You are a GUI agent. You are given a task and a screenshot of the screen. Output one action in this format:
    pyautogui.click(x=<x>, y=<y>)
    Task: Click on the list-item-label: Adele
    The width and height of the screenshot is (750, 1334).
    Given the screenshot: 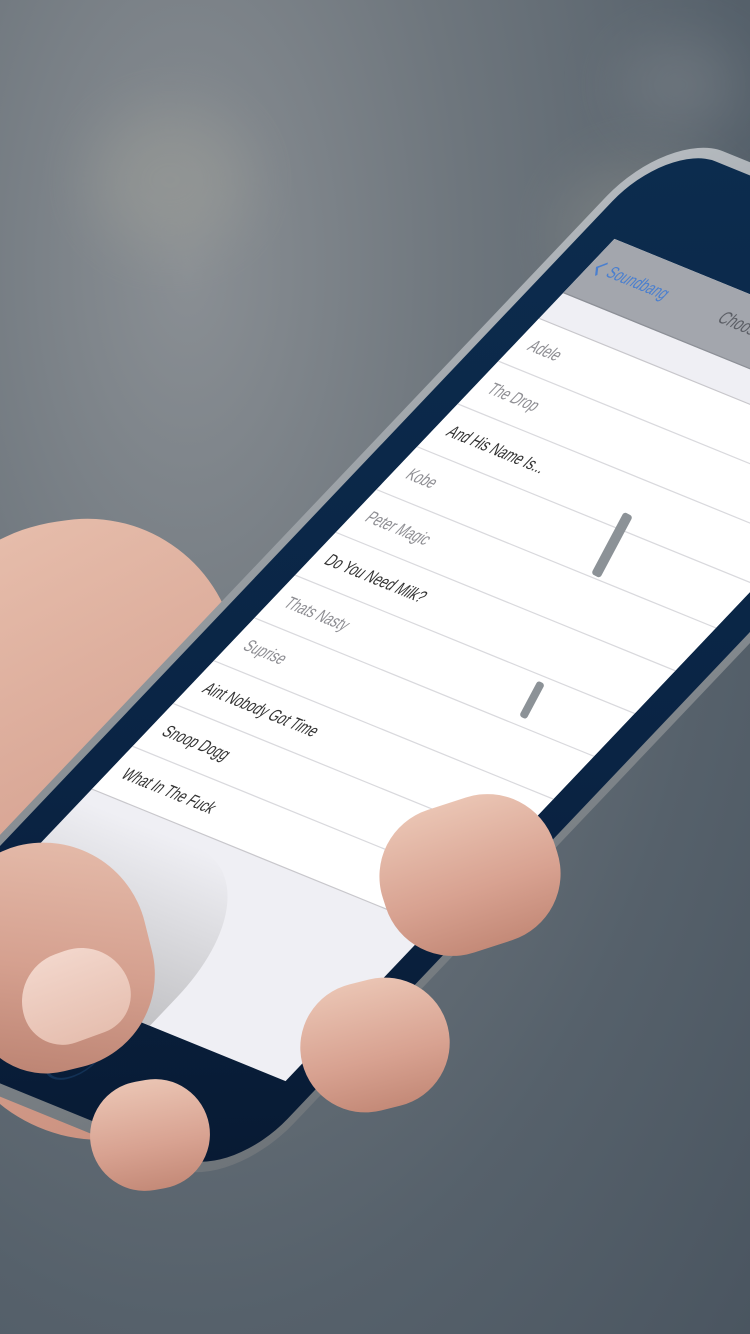 What is the action you would take?
    pyautogui.click(x=545, y=350)
    